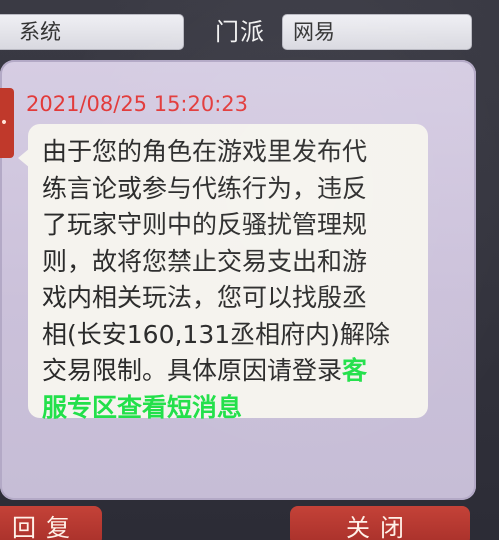 The width and height of the screenshot is (499, 540). Describe the element at coordinates (205, 151) in the screenshot. I see `message-line: 由于您的角色在游戏里发布代` at that location.